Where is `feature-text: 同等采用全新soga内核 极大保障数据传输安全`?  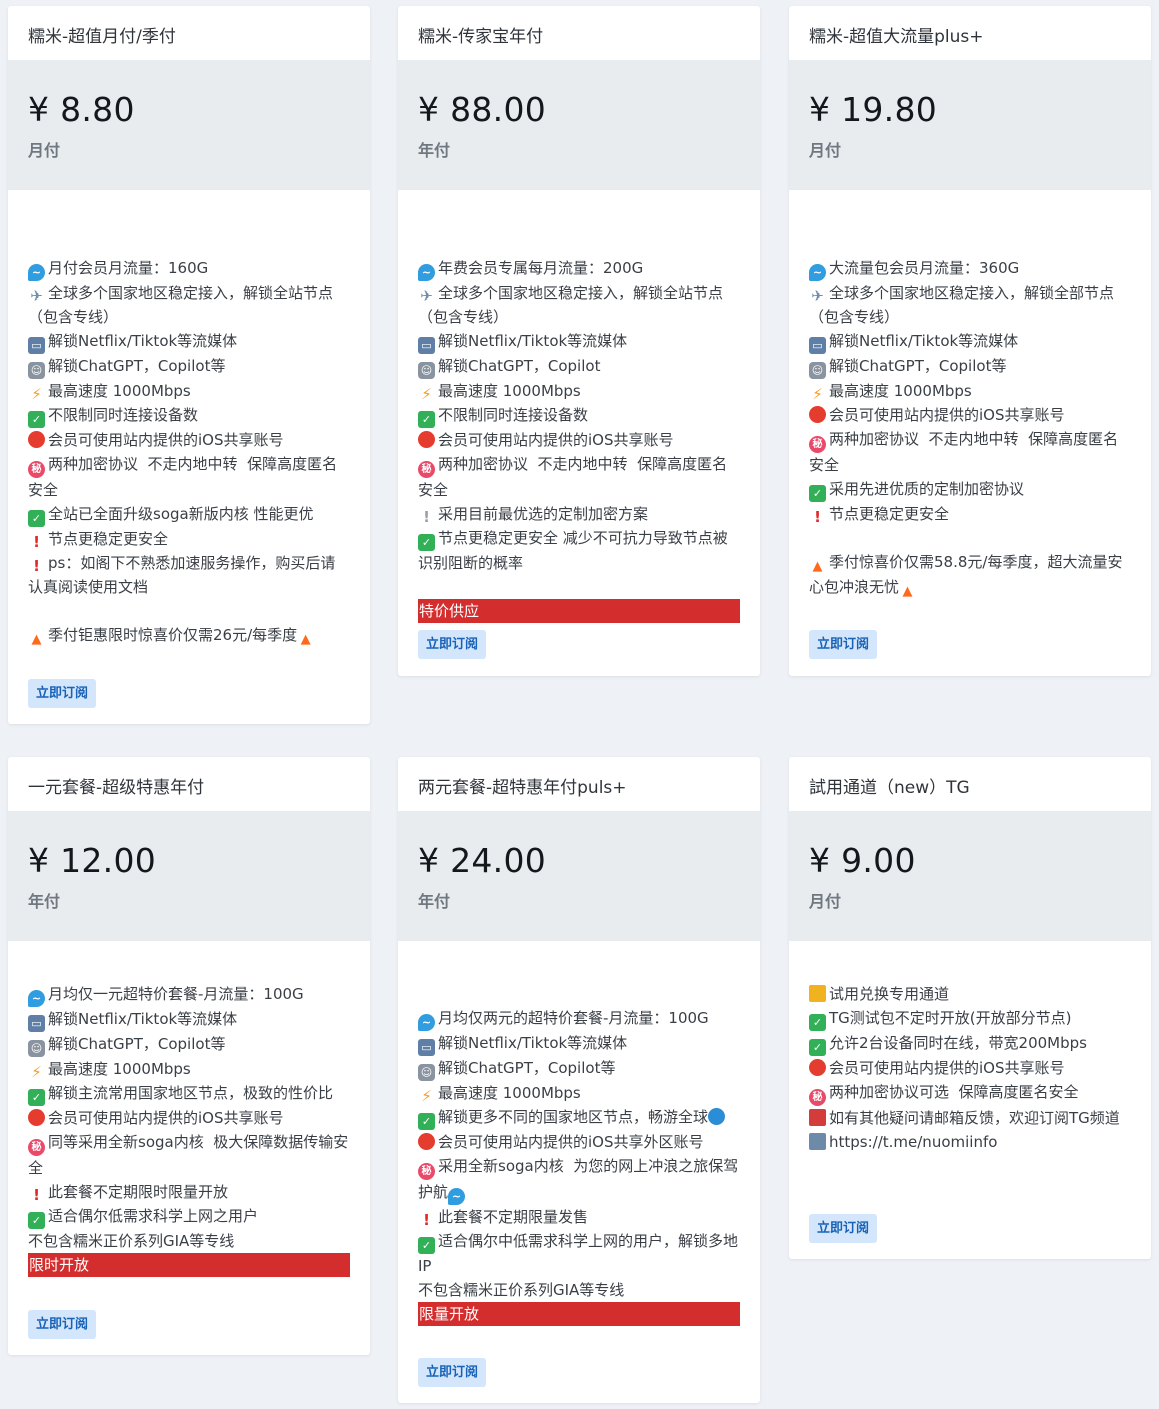 feature-text: 同等采用全新soga内核 极大保障数据传输安全 is located at coordinates (188, 1155).